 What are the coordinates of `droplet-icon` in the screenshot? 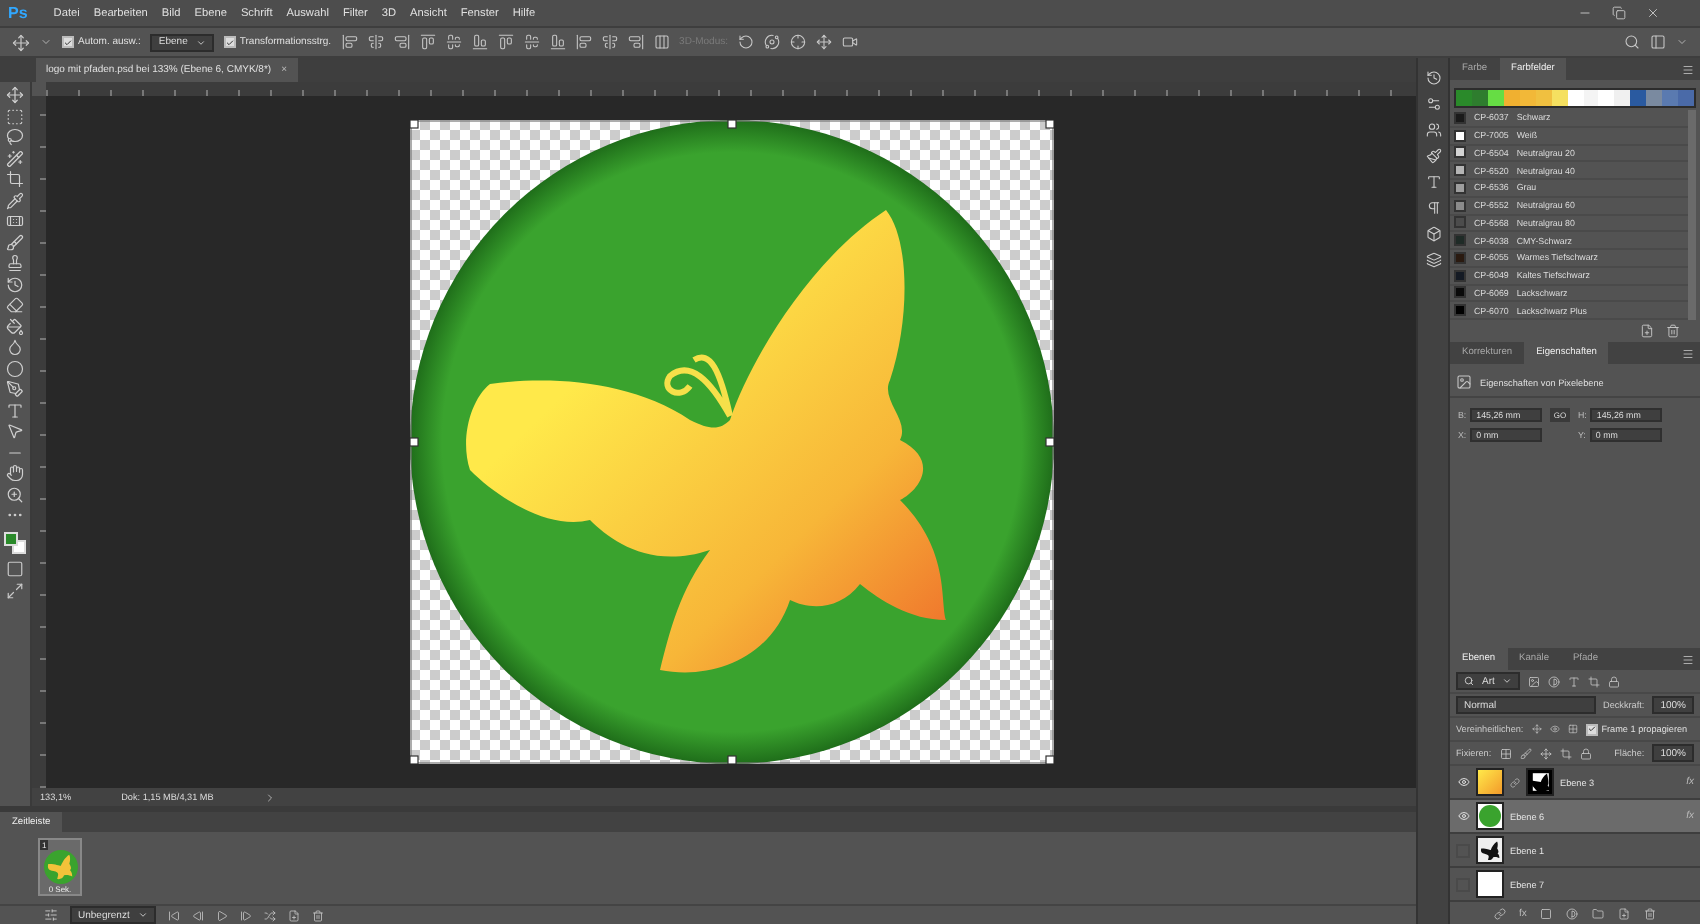 It's located at (15, 347).